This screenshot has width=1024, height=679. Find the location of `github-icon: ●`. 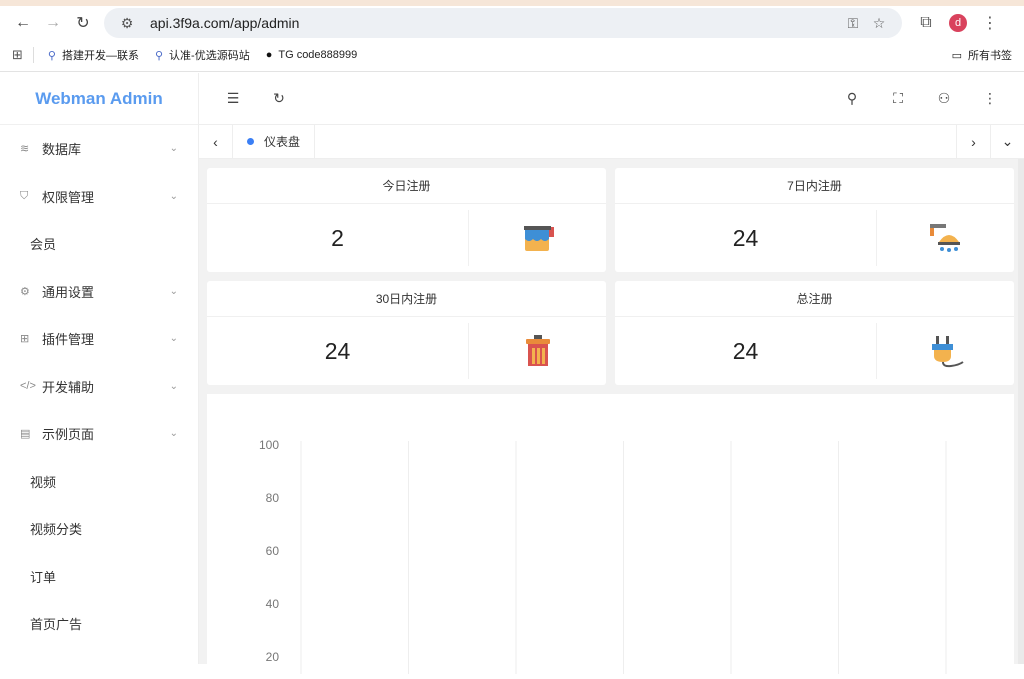

github-icon: ● is located at coordinates (269, 55).